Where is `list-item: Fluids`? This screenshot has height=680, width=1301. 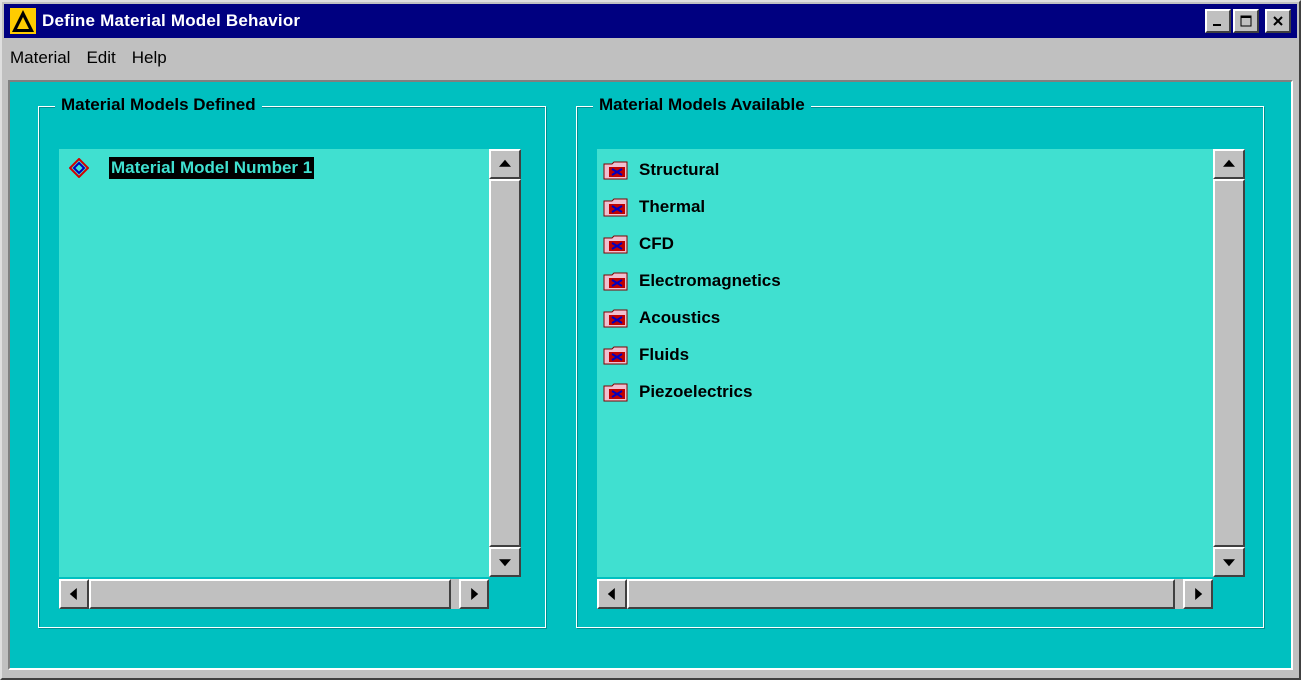
list-item: Fluids is located at coordinates (647, 355).